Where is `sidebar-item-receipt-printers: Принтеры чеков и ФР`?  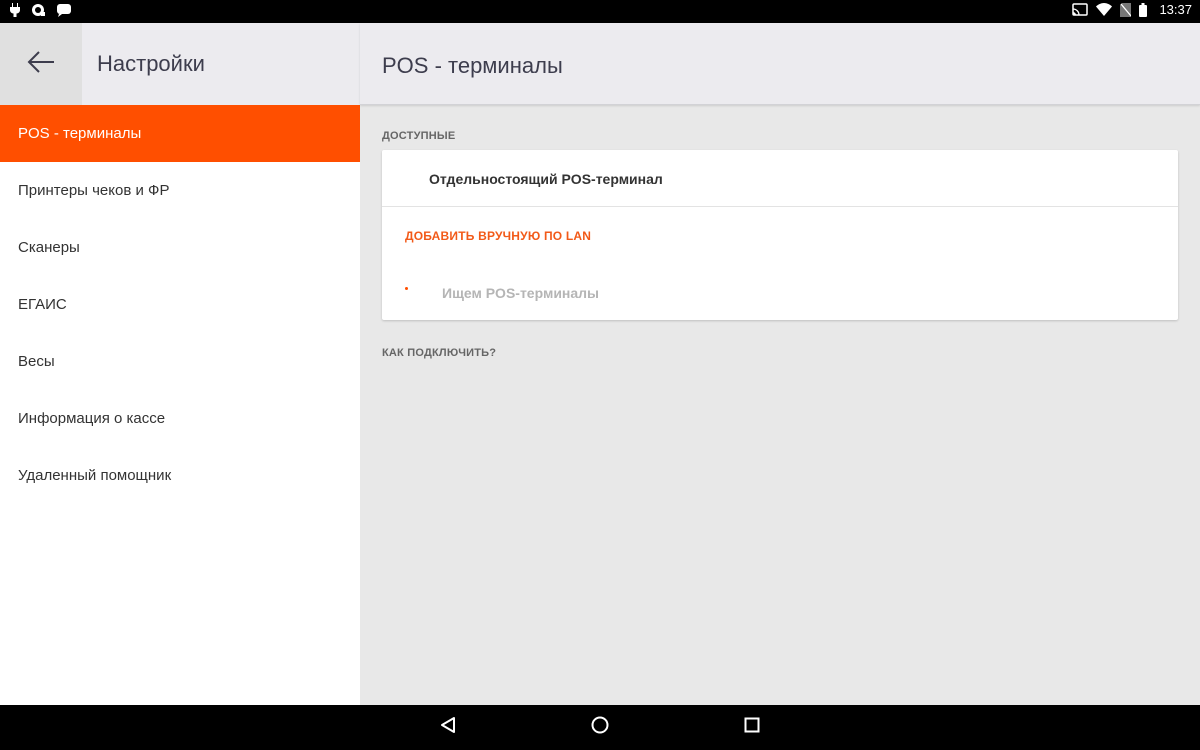
sidebar-item-receipt-printers: Принтеры чеков и ФР is located at coordinates (180, 190).